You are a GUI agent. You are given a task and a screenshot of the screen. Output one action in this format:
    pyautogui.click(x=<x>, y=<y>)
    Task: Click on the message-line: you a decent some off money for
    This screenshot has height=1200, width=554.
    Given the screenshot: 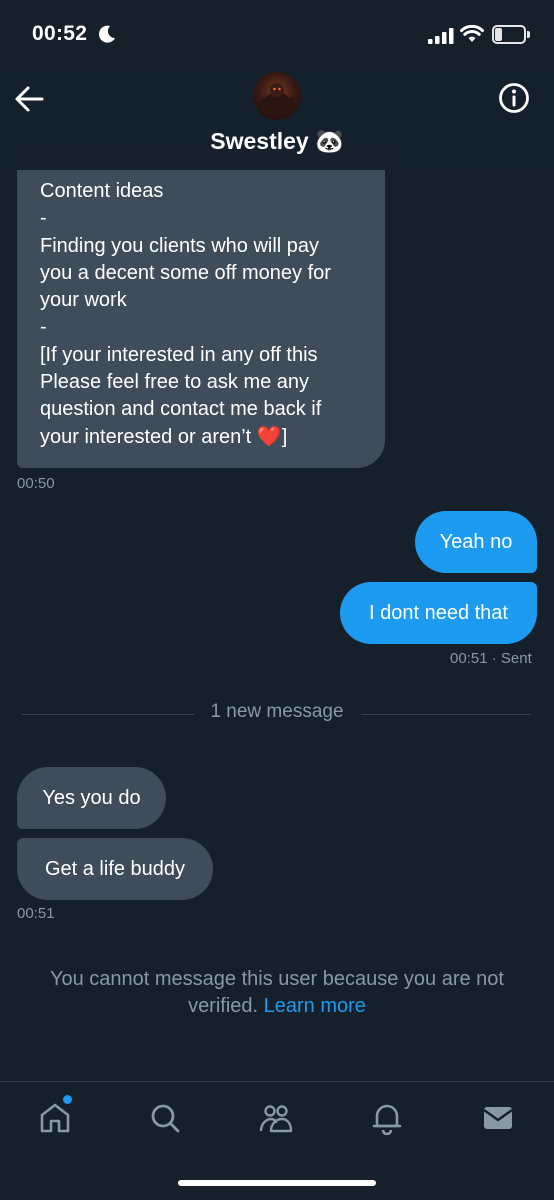 What is the action you would take?
    pyautogui.click(x=185, y=272)
    